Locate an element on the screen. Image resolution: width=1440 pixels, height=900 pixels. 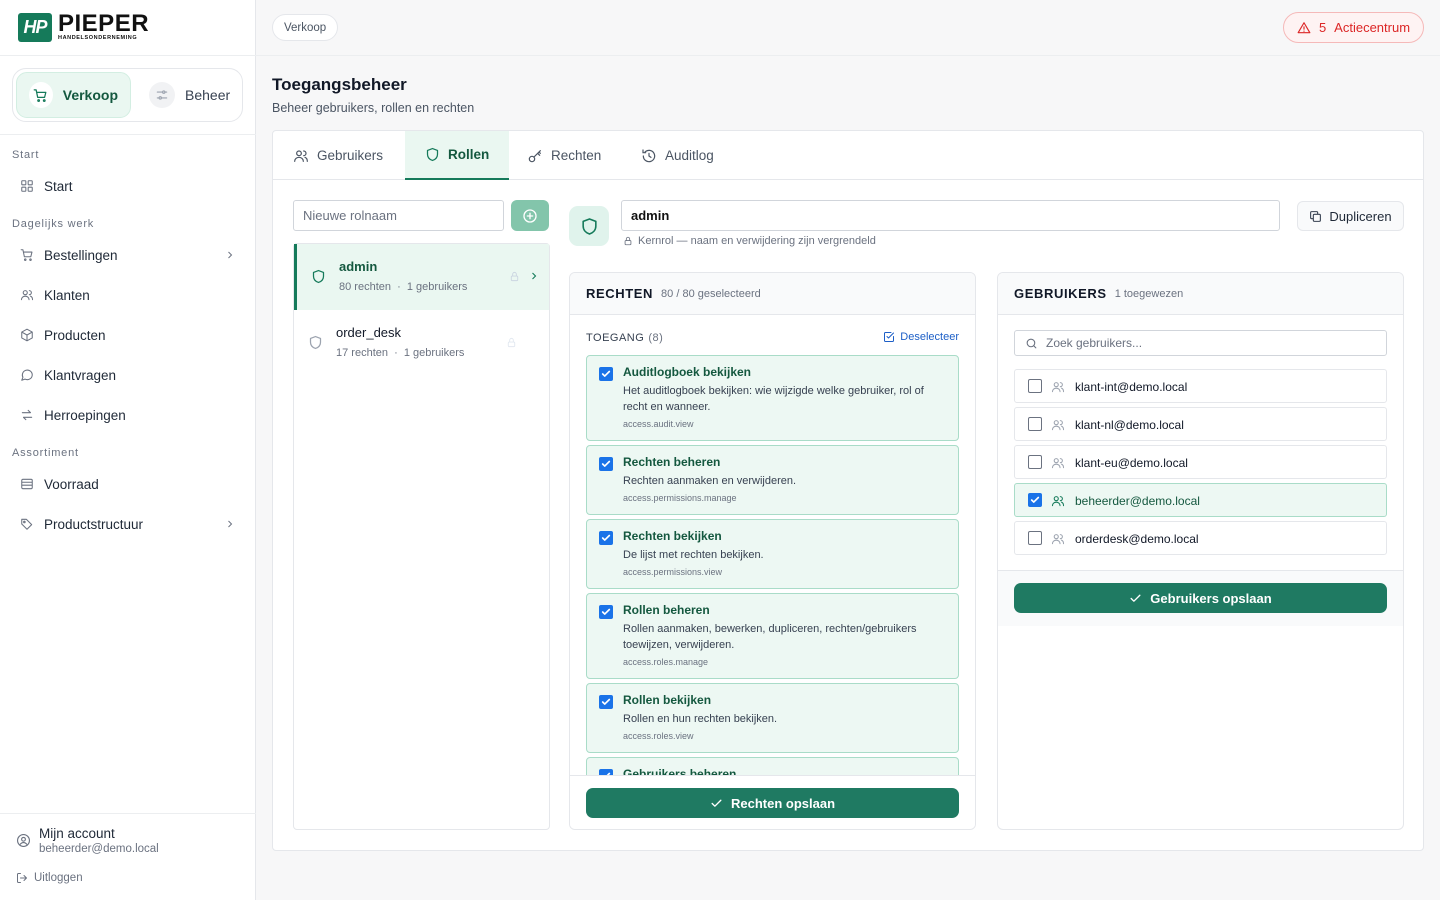
role-item-order-desk: order_desk 17 rechten · 1 gebruikers is located at coordinates (421, 343).